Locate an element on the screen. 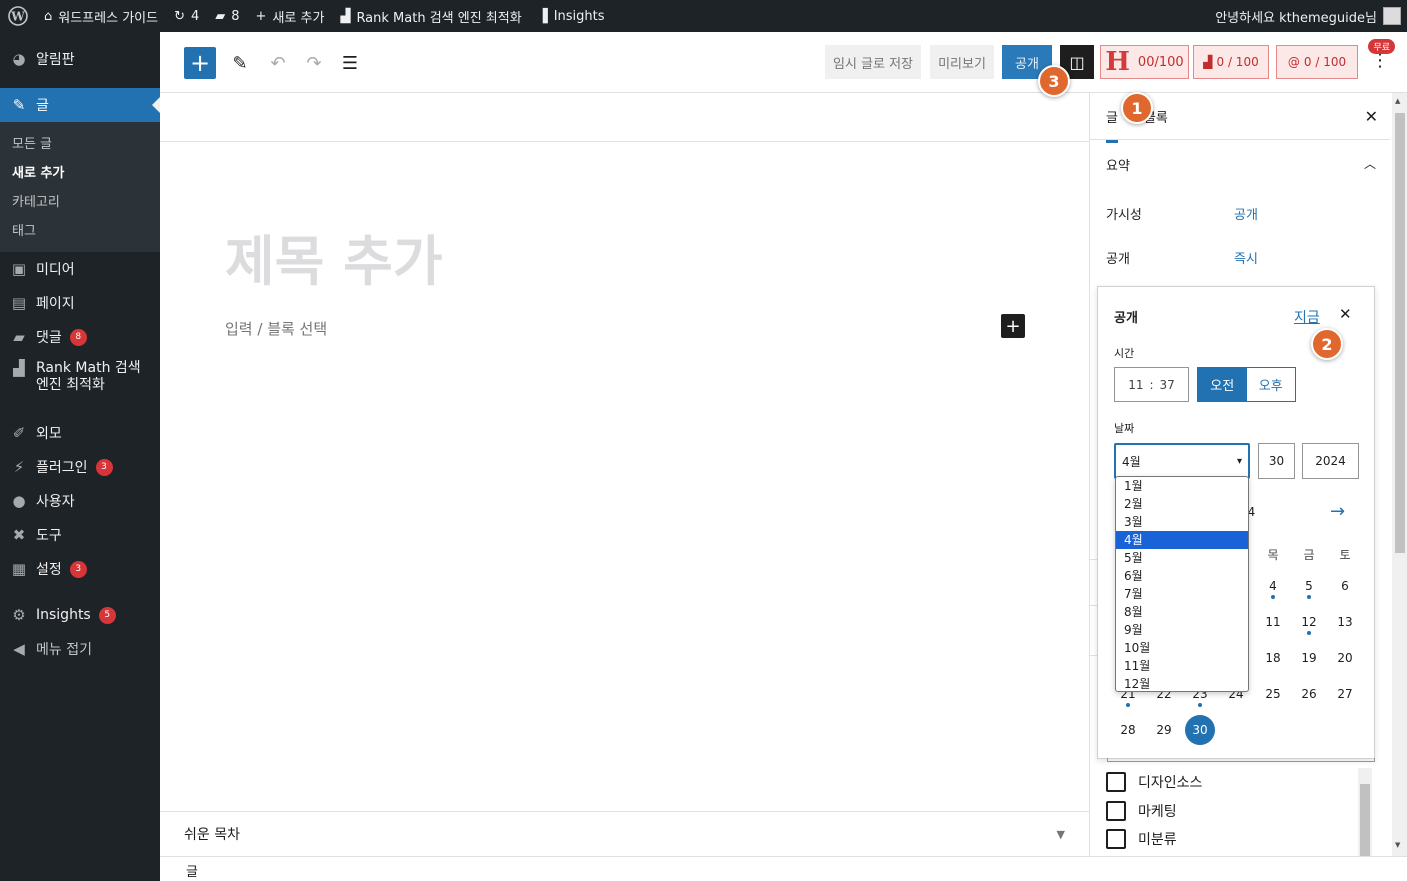 This screenshot has height=881, width=1407. document-outline-icon: ☰ is located at coordinates (350, 63).